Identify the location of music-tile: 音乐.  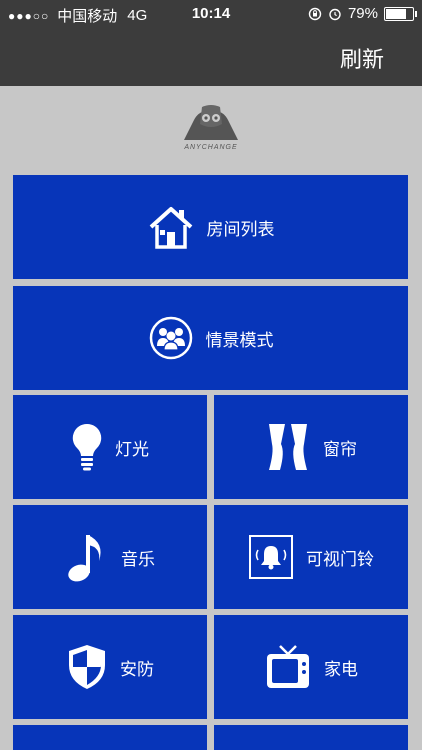
(110, 557).